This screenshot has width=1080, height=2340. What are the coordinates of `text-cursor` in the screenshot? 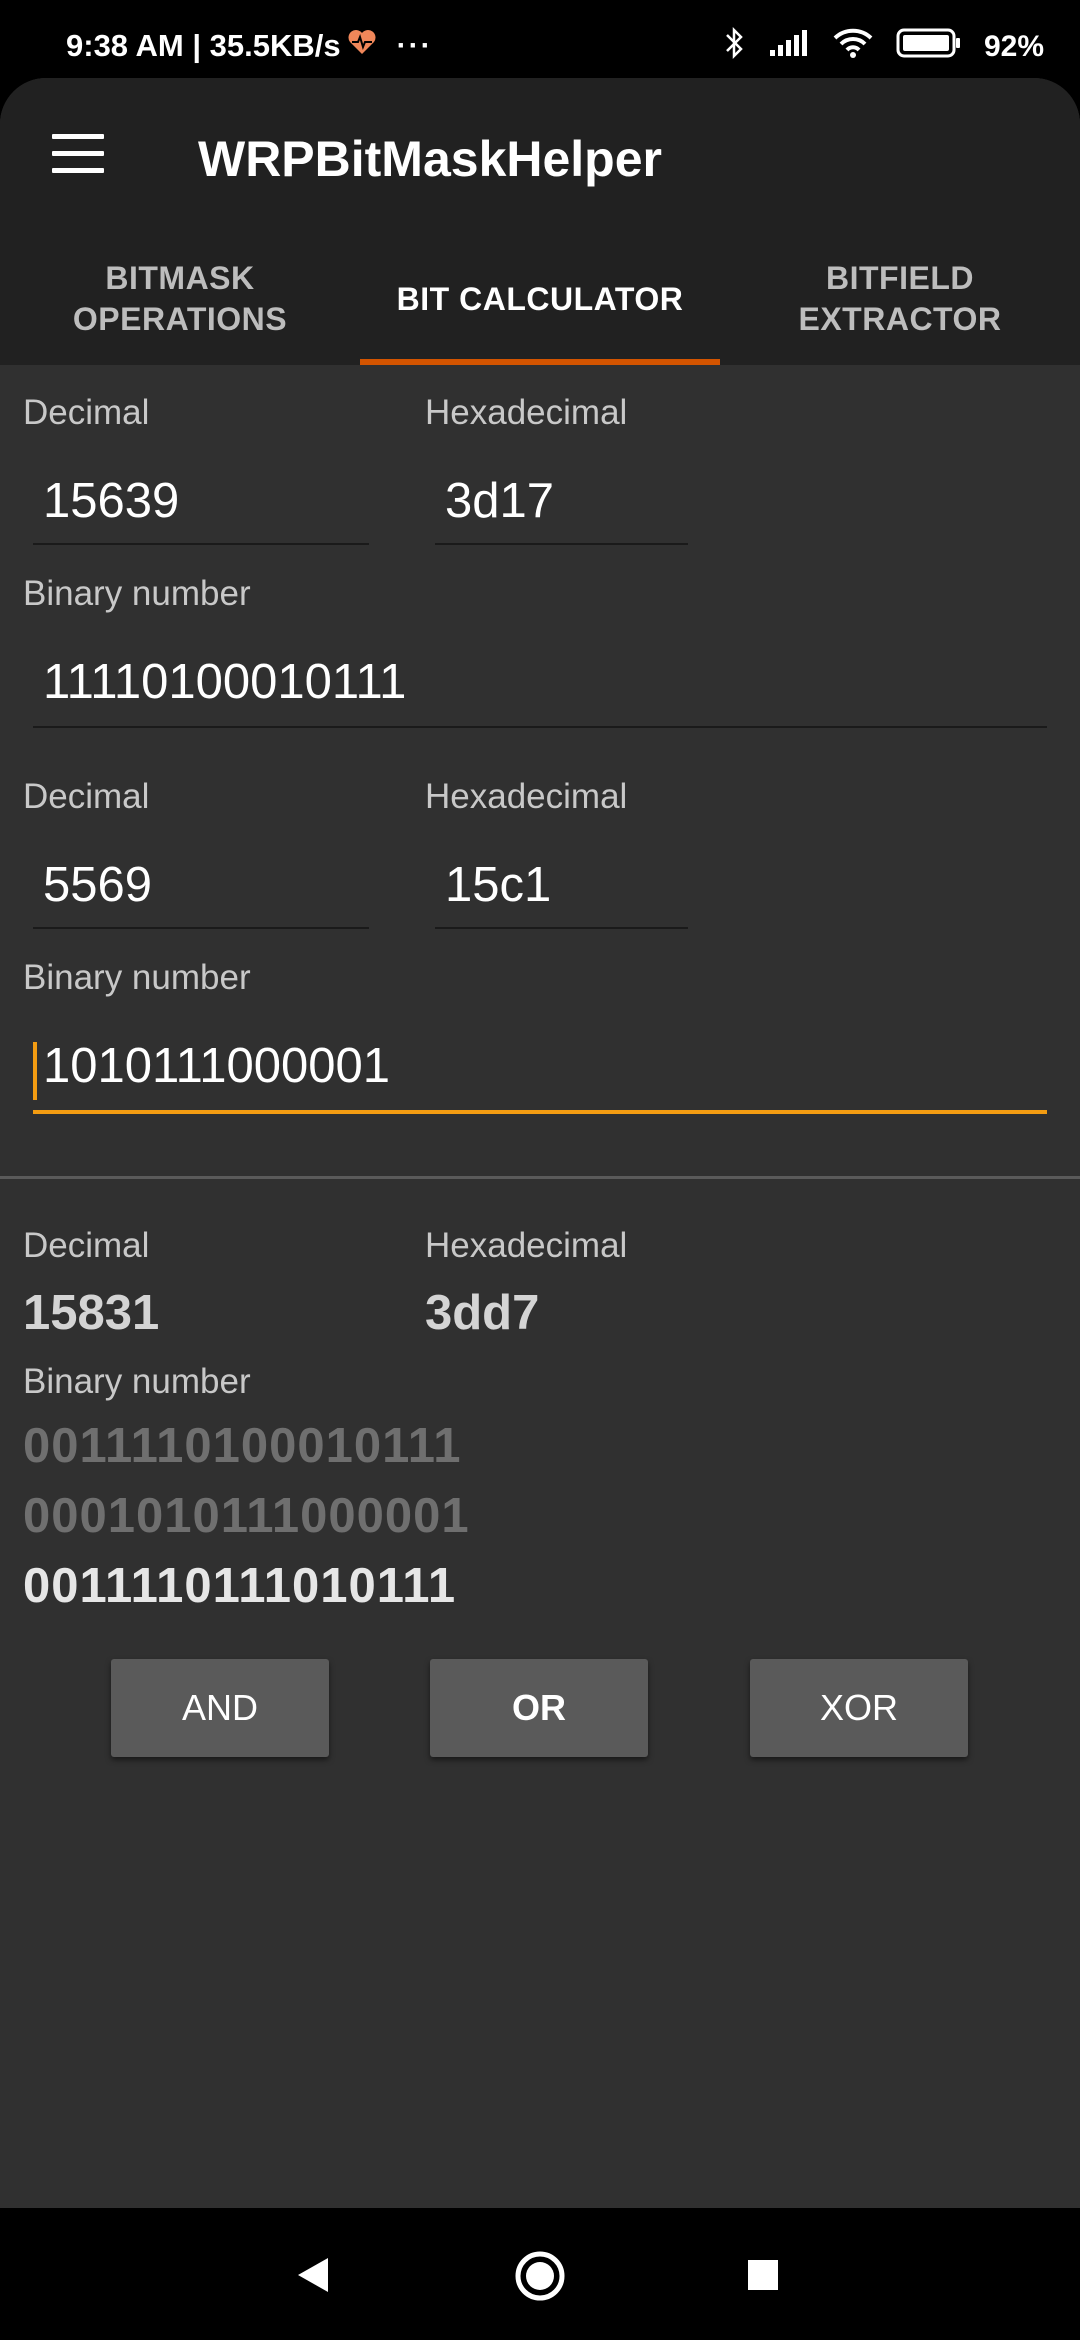 It's located at (35, 1071).